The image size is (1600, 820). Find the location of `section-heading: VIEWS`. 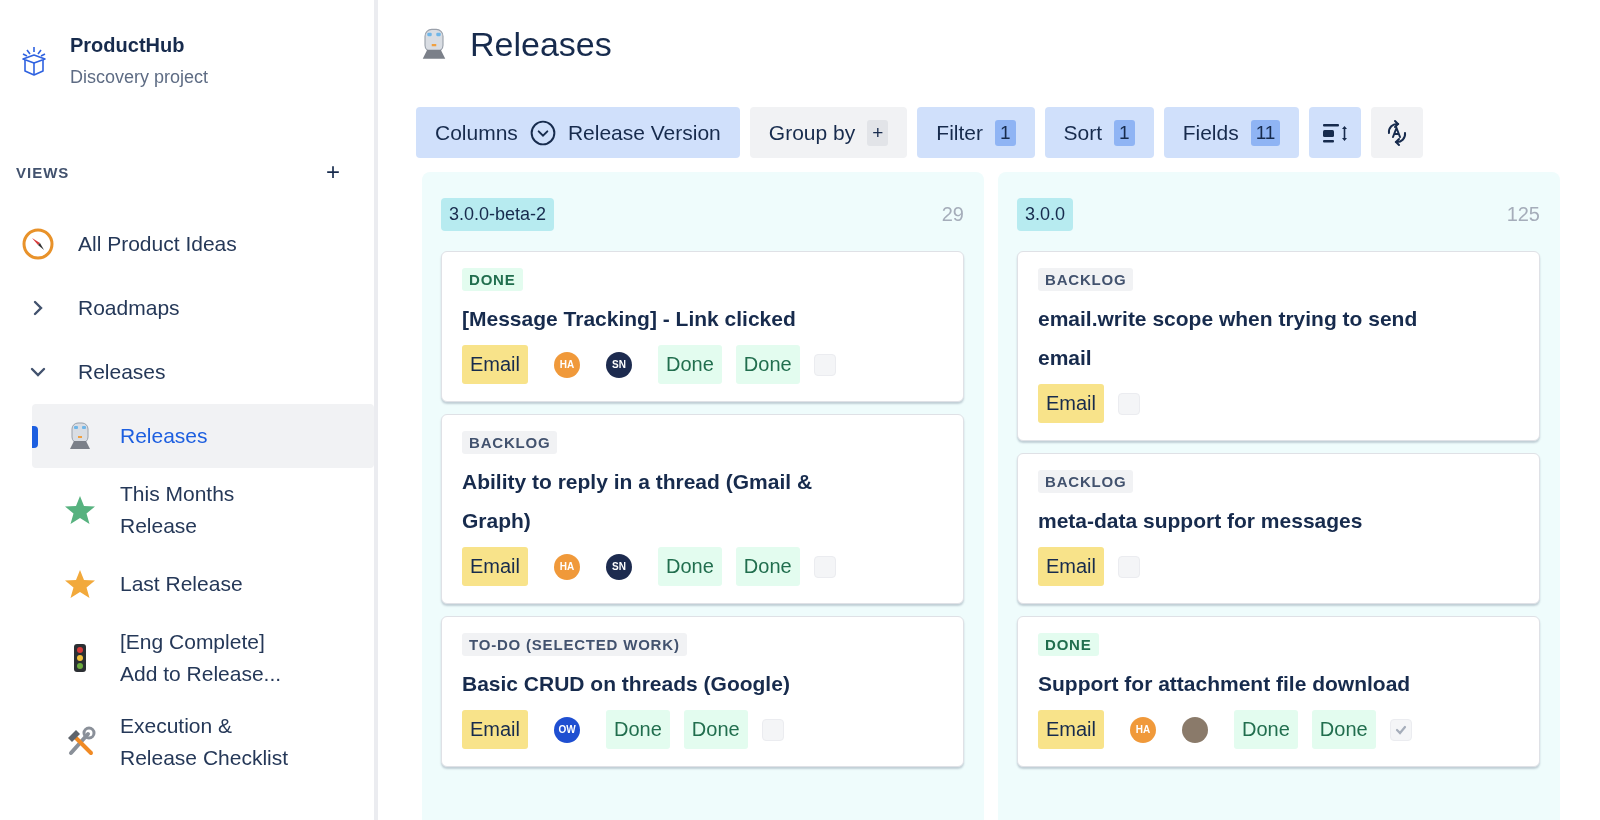

section-heading: VIEWS is located at coordinates (43, 172).